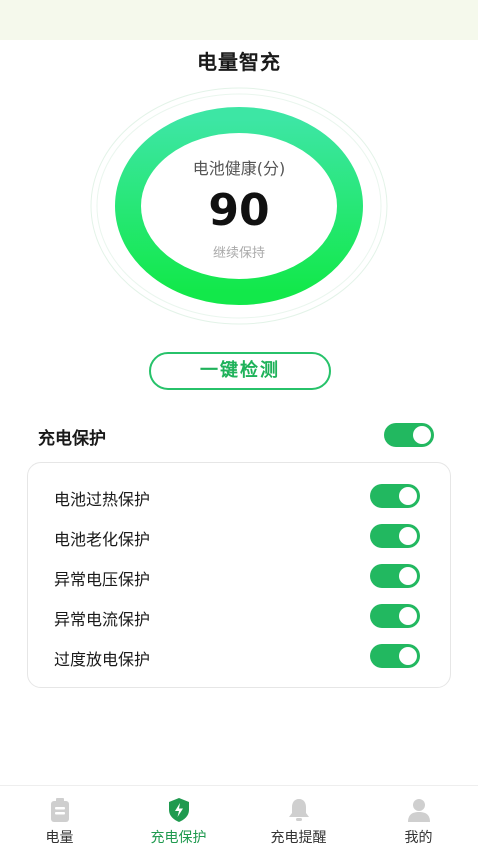  Describe the element at coordinates (239, 62) in the screenshot. I see `page-title: 电量智充` at that location.